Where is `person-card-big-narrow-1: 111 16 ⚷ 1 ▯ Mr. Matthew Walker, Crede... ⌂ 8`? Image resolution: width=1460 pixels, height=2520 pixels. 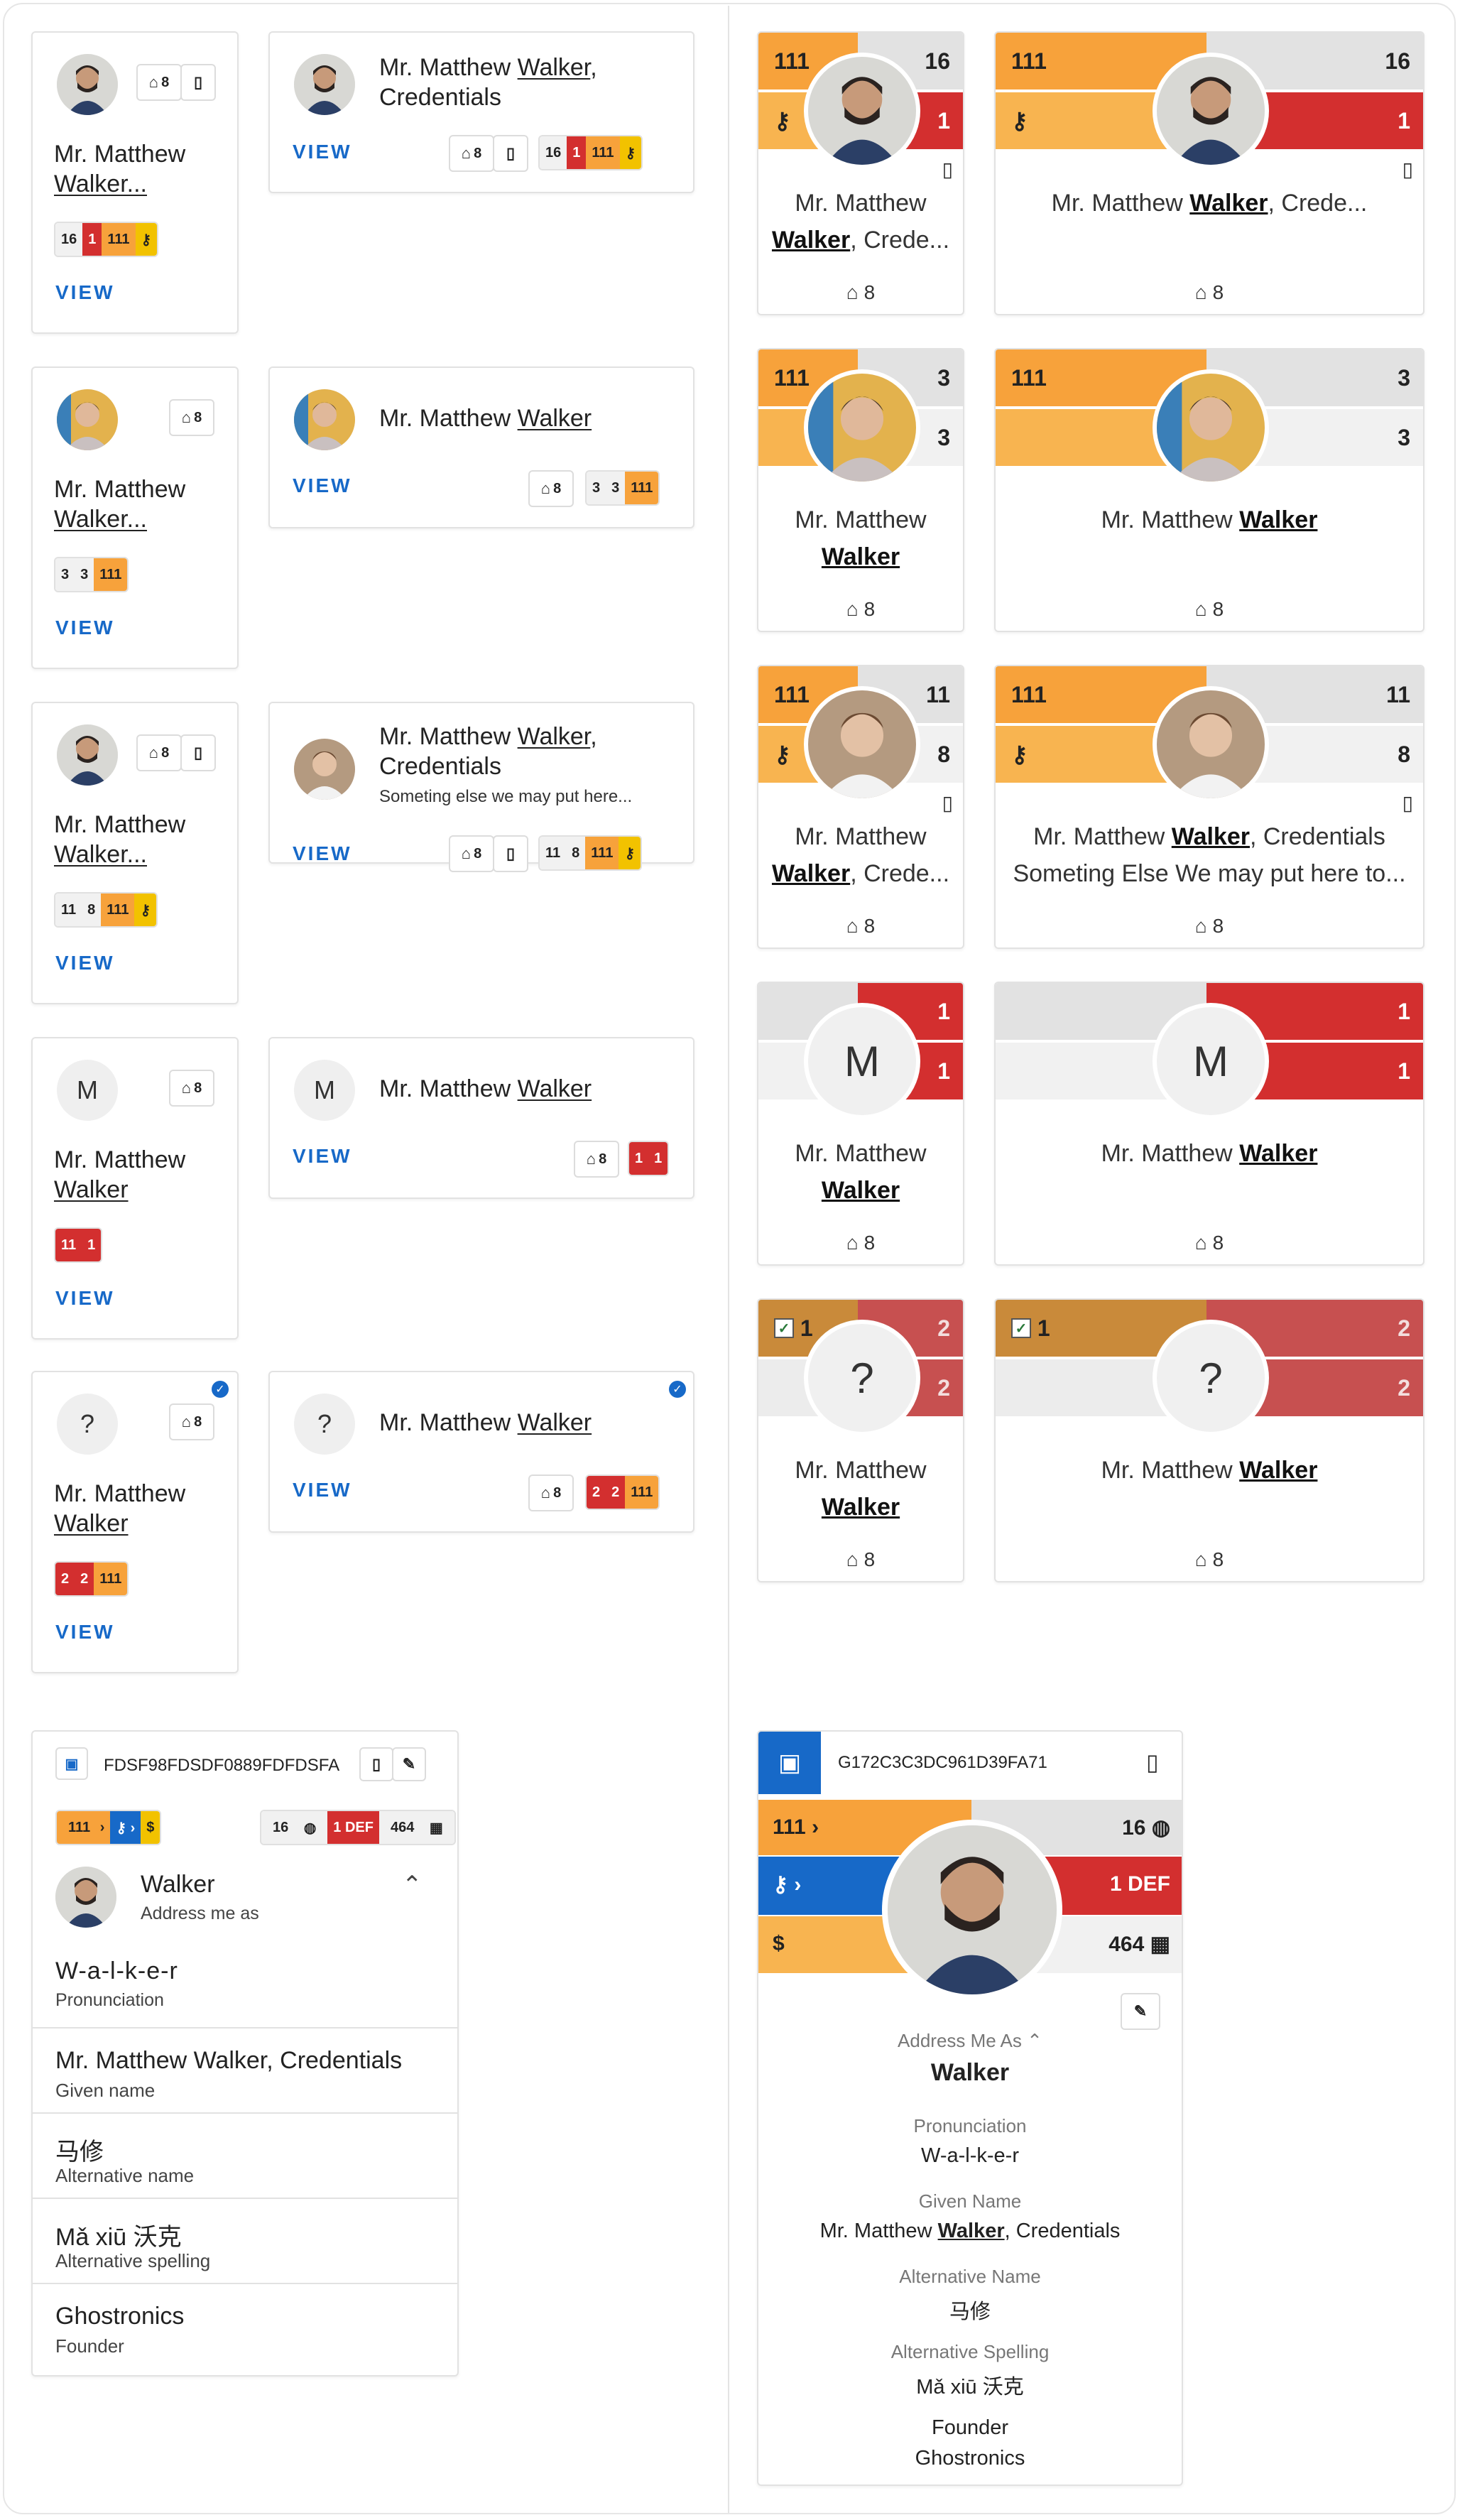 person-card-big-narrow-1: 111 16 ⚷ 1 ▯ Mr. Matthew Walker, Crede... ⌂ 8 is located at coordinates (860, 173).